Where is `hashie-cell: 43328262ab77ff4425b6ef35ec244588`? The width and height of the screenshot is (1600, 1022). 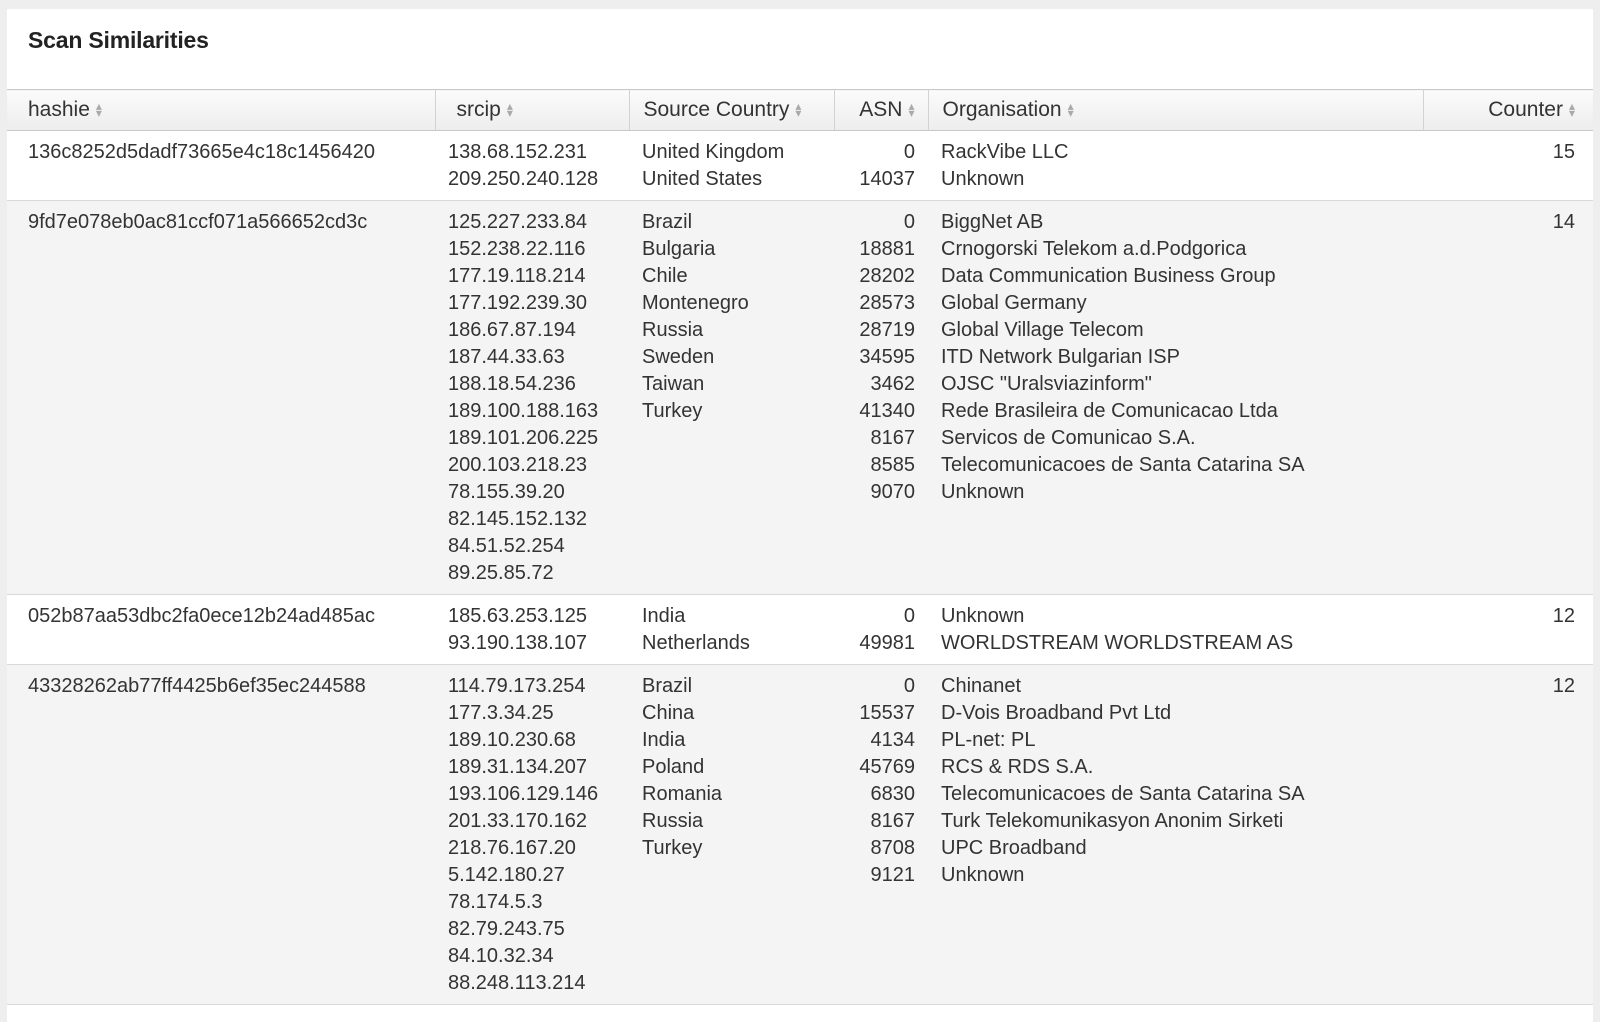
hashie-cell: 43328262ab77ff4425b6ef35ec244588 is located at coordinates (221, 834).